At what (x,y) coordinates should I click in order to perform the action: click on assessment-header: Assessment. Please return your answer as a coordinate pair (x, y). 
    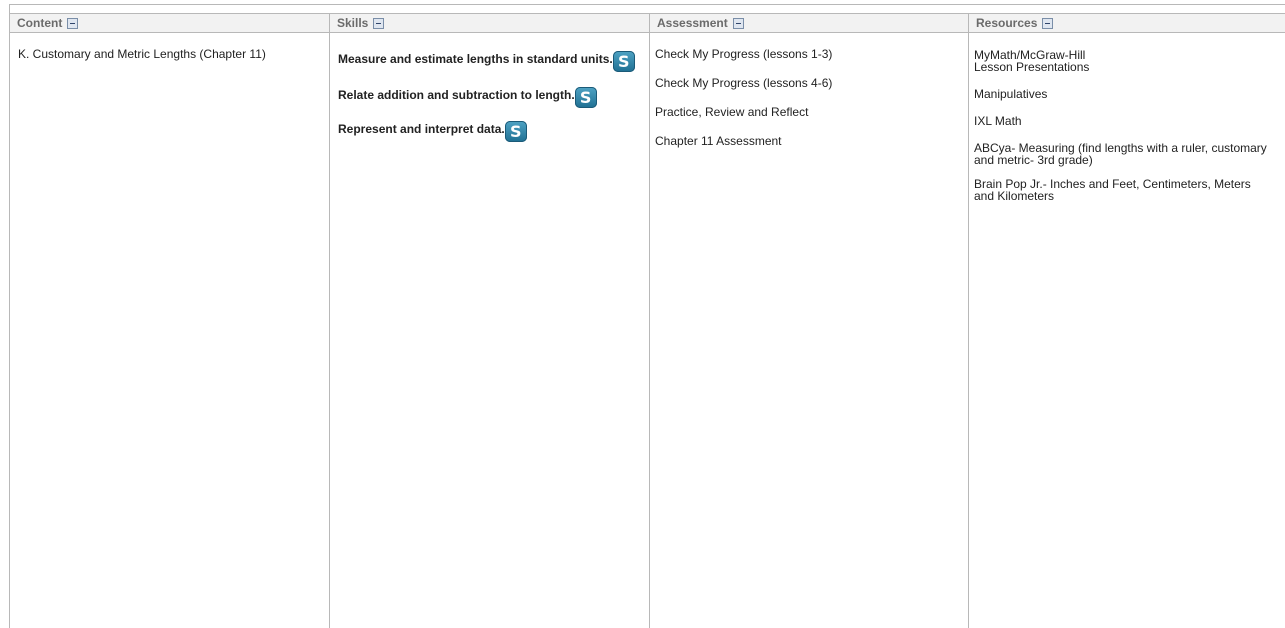
    Looking at the image, I should click on (809, 23).